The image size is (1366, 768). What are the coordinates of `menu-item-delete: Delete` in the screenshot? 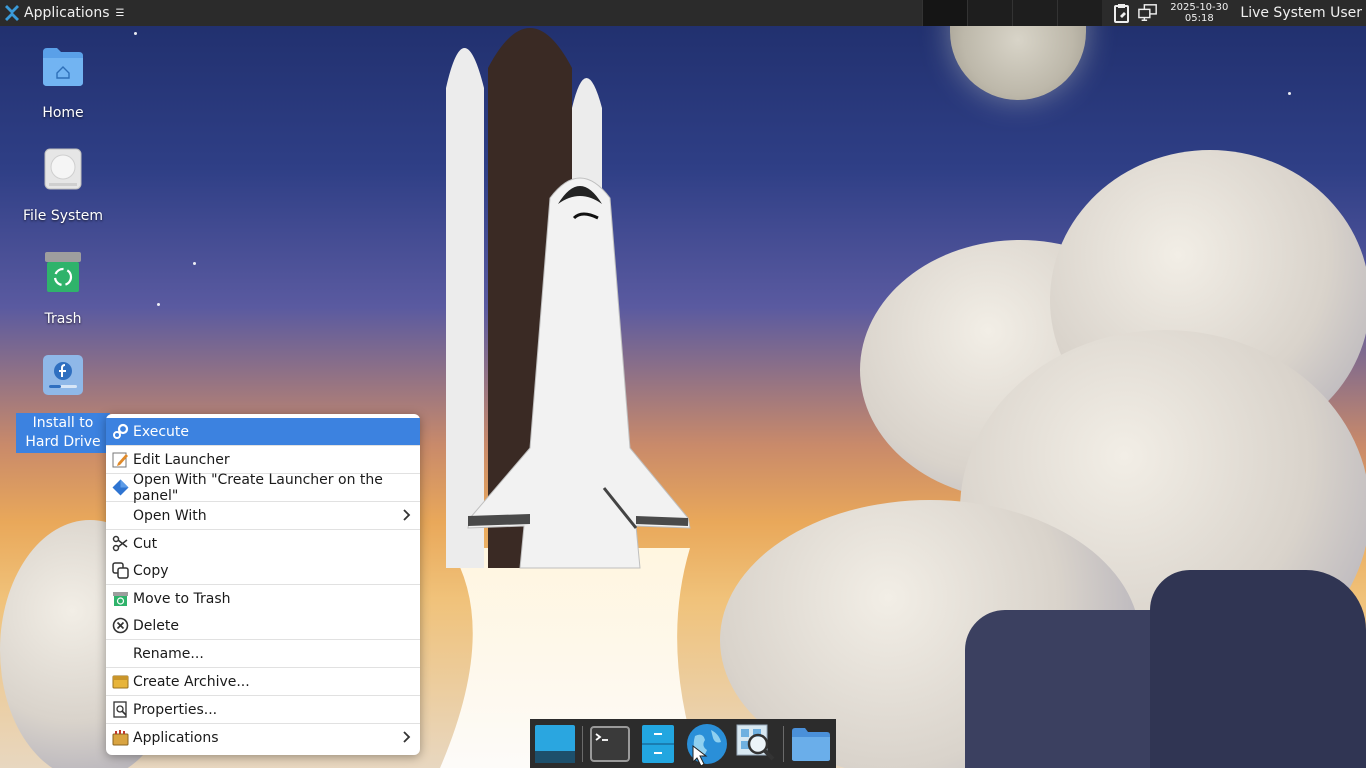 It's located at (263, 625).